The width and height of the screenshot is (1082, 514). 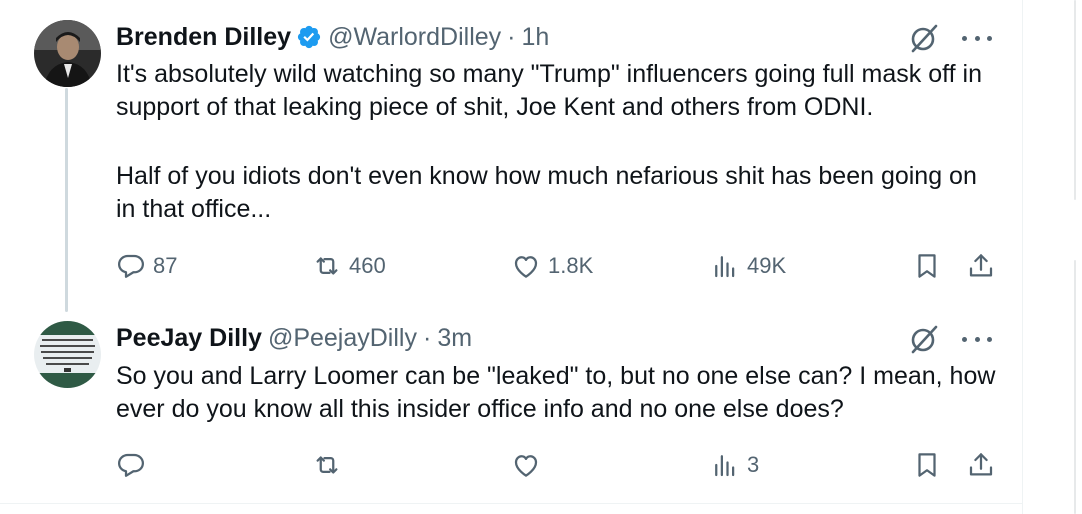 I want to click on like-count: 1.8K, so click(x=571, y=265).